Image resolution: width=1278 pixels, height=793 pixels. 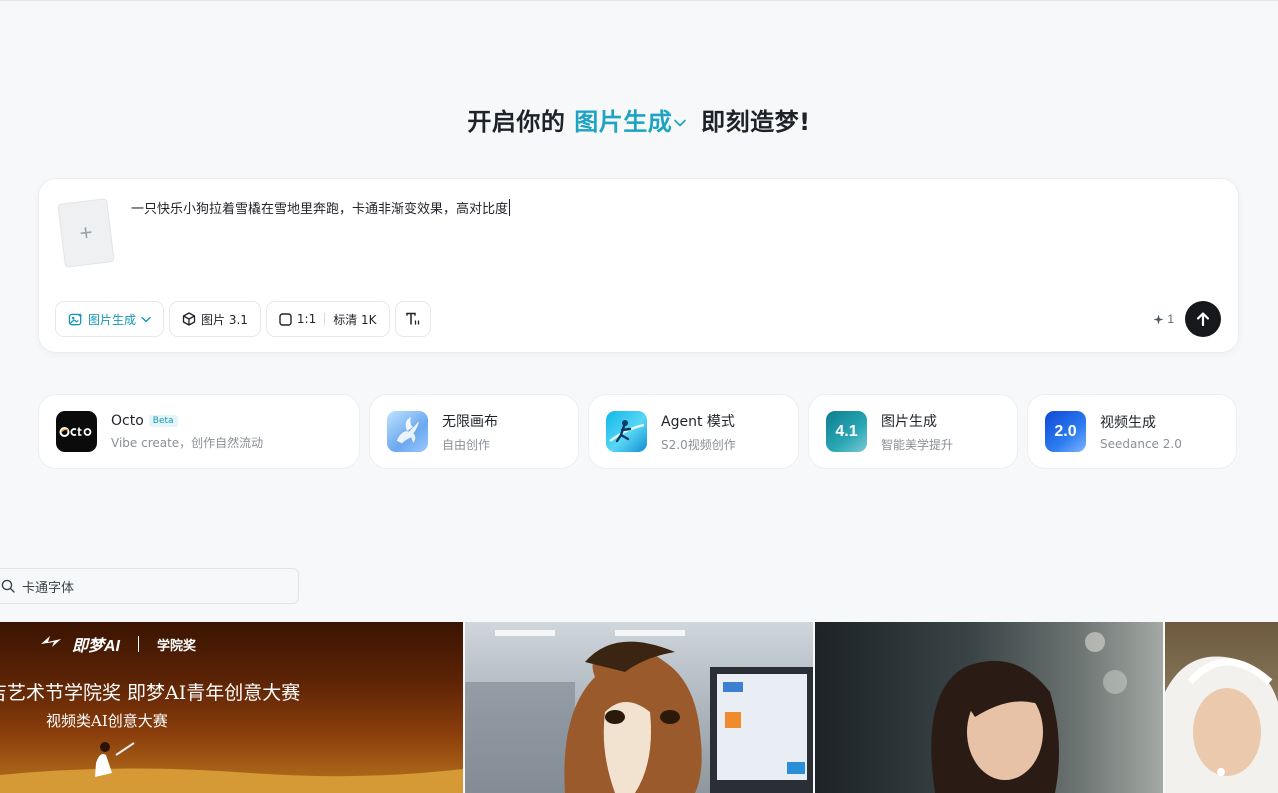 I want to click on top-divider, so click(x=639, y=0).